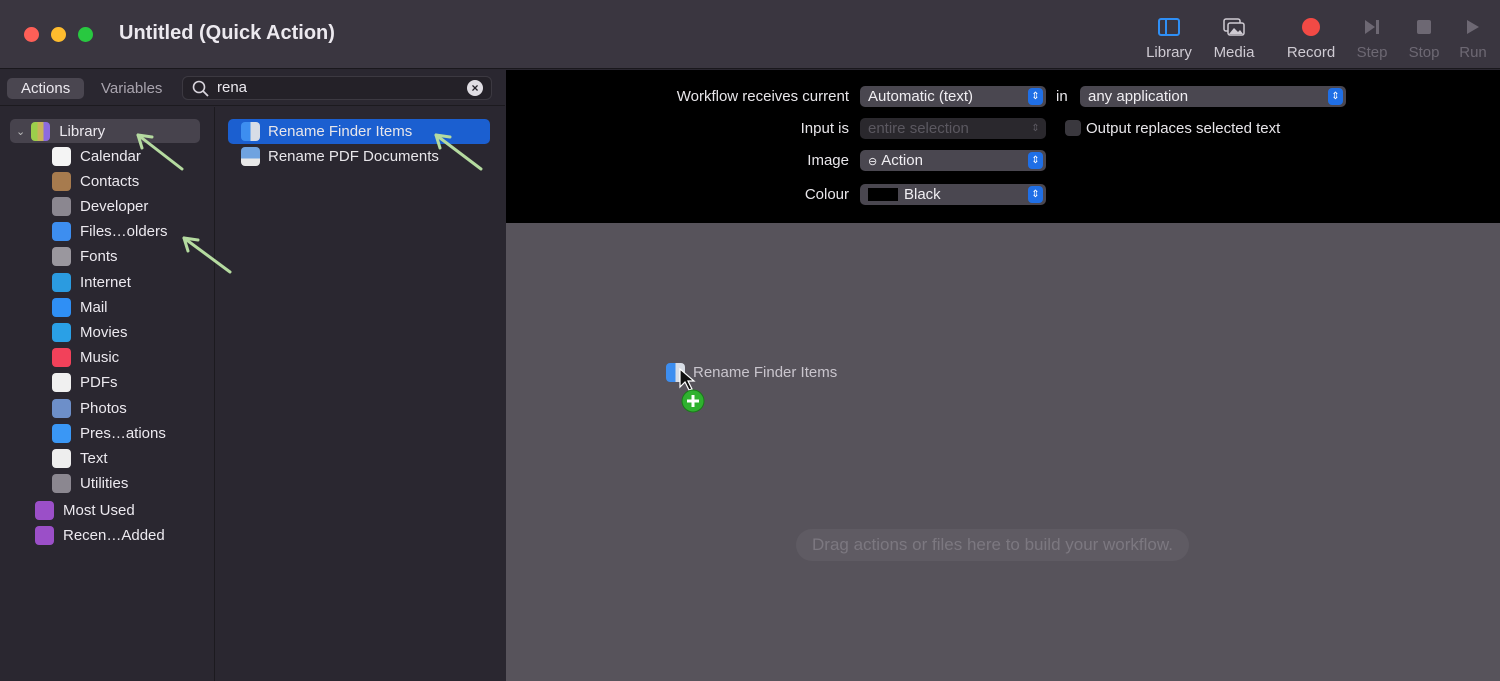 This screenshot has width=1500, height=681. I want to click on library-item-label: PDFs, so click(99, 383).